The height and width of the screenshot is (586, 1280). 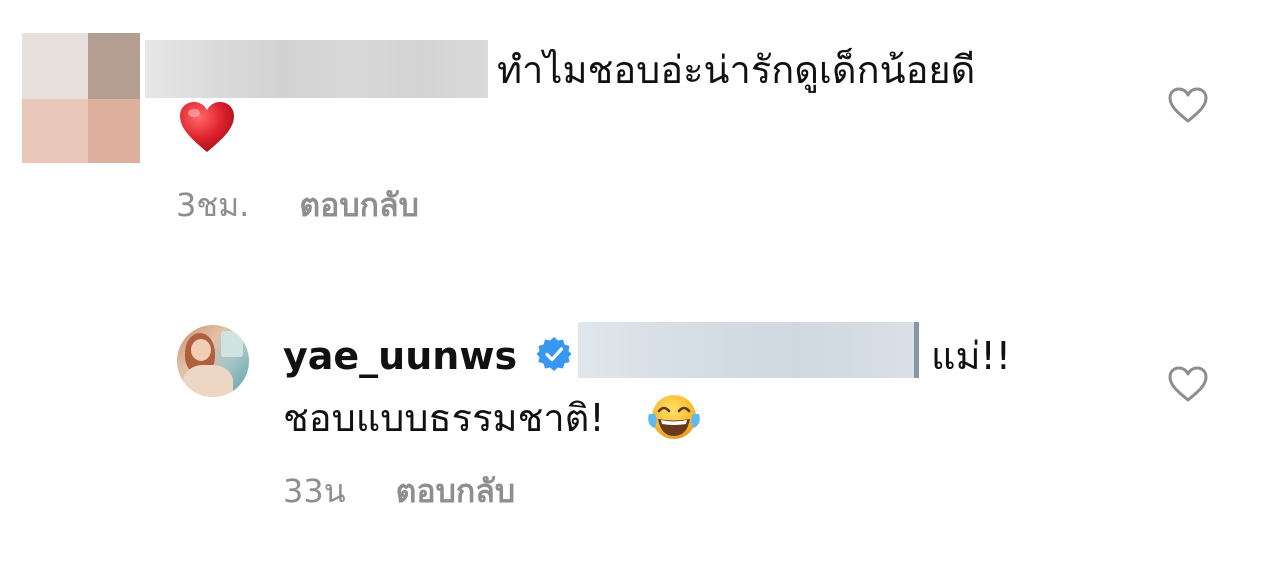 What do you see at coordinates (81, 98) in the screenshot?
I see `avatar-redacted` at bounding box center [81, 98].